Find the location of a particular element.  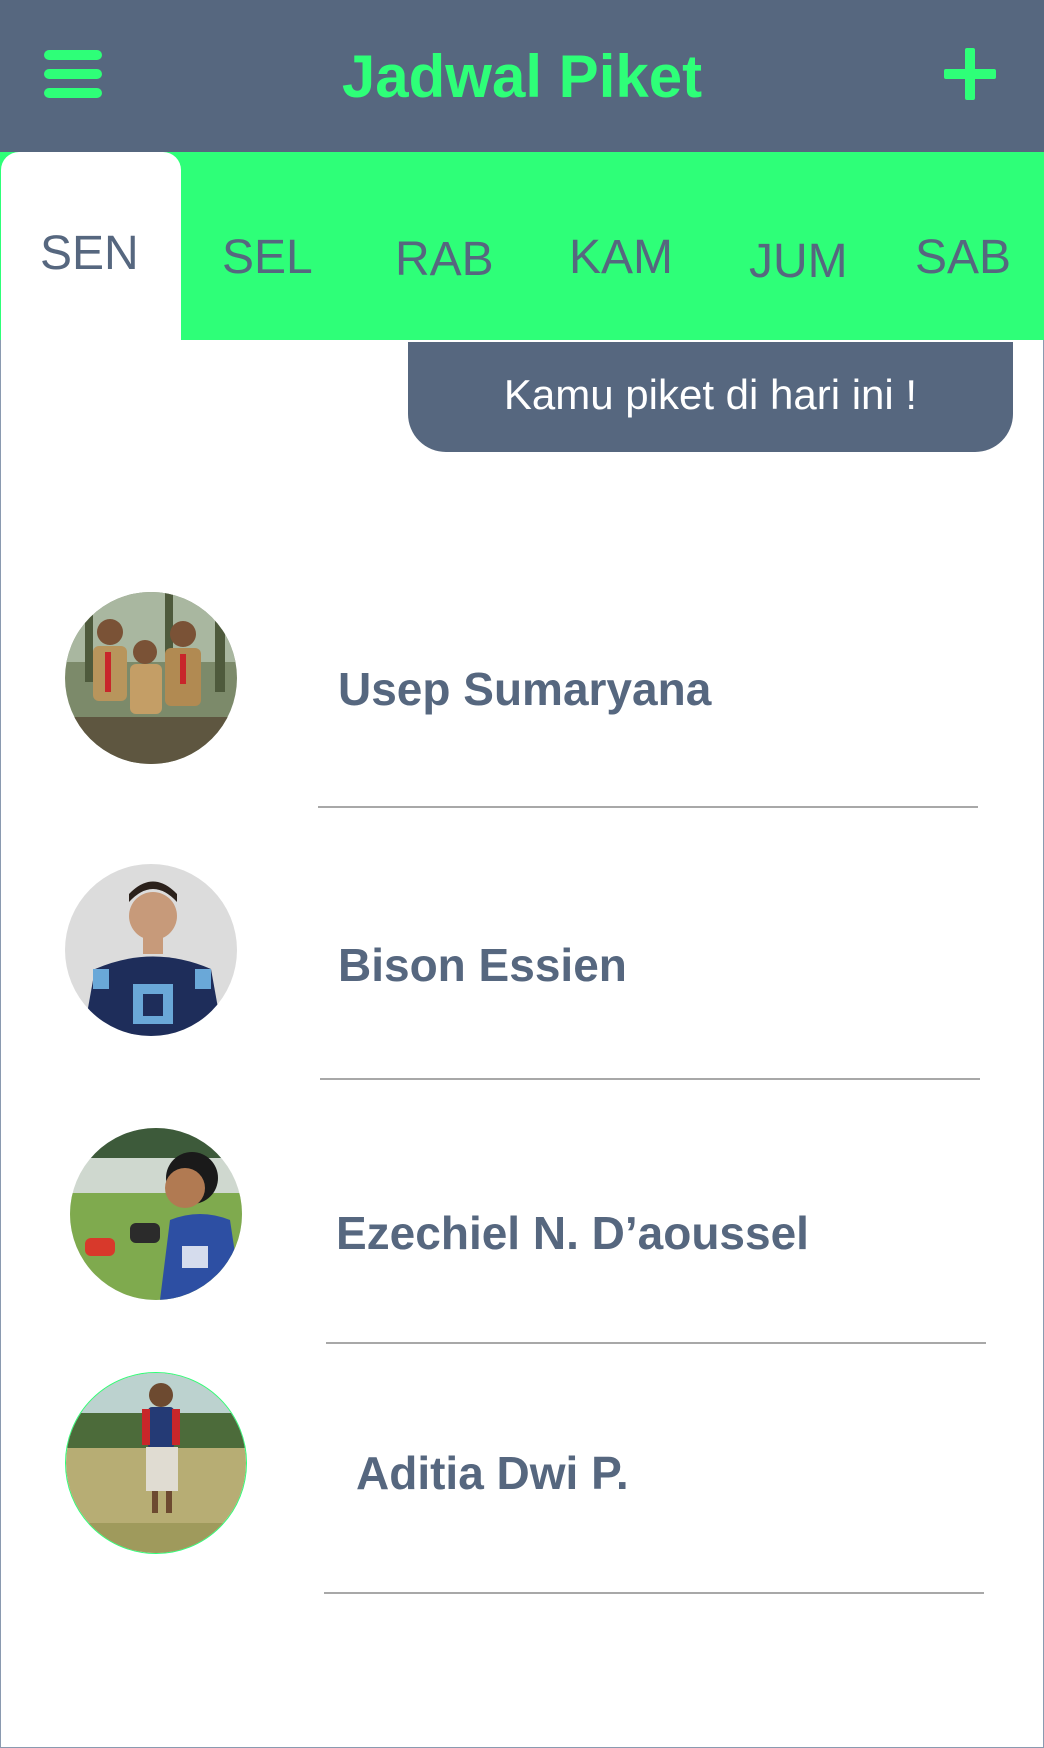

duty-banner: Kamu piket di hari ini ! is located at coordinates (710, 397).